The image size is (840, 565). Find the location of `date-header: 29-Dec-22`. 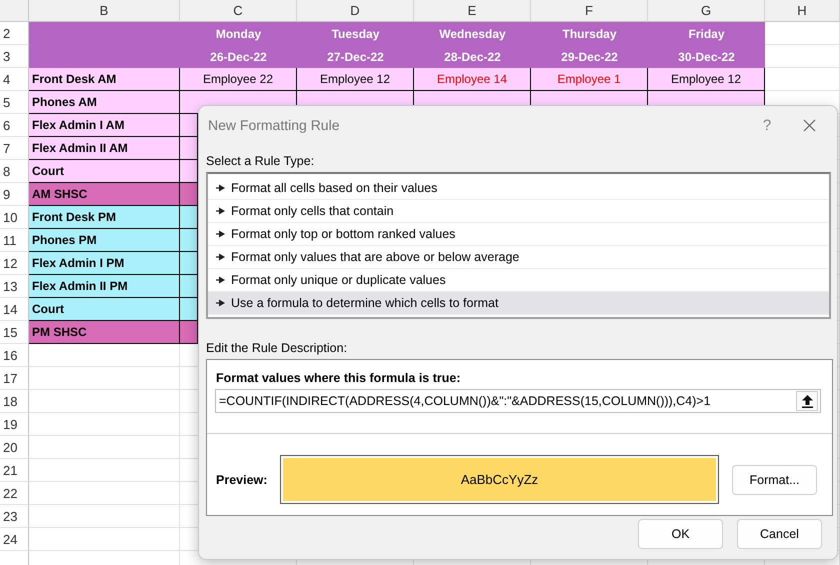

date-header: 29-Dec-22 is located at coordinates (589, 56).